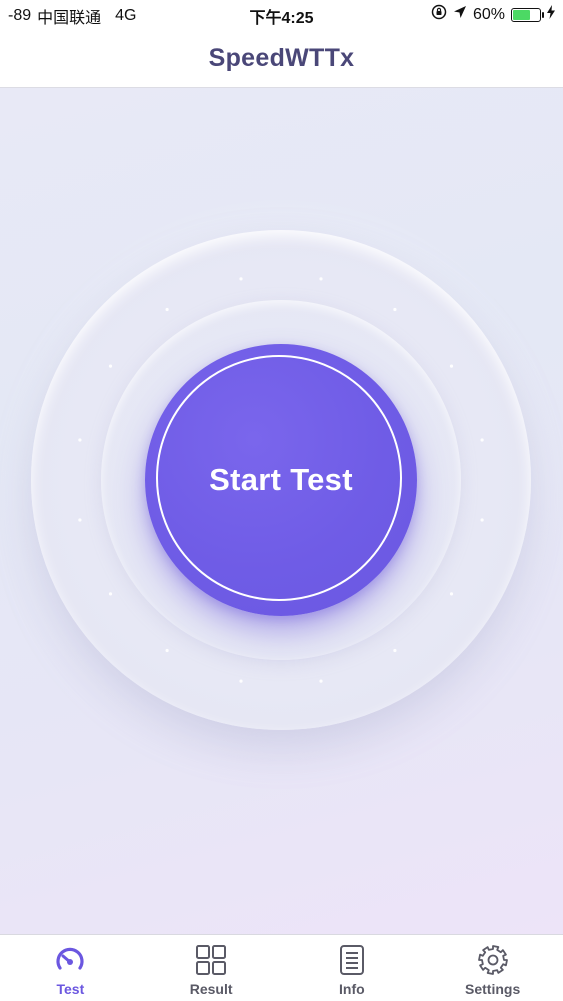 Image resolution: width=563 pixels, height=1001 pixels. Describe the element at coordinates (352, 989) in the screenshot. I see `tab-label-info: Info` at that location.